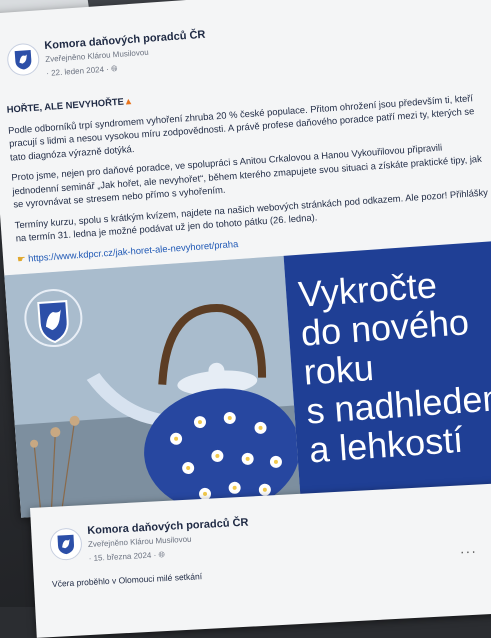 The height and width of the screenshot is (638, 491). I want to click on post-meta-2: · 15. března 2024 · 🌐︎, so click(126, 557).